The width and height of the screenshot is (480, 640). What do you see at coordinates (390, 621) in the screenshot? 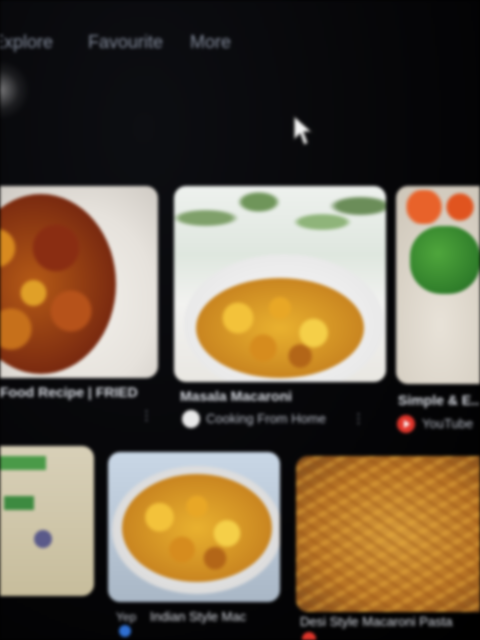
I see `recipe-title-6: Desi Style Macaroni Pasta` at bounding box center [390, 621].